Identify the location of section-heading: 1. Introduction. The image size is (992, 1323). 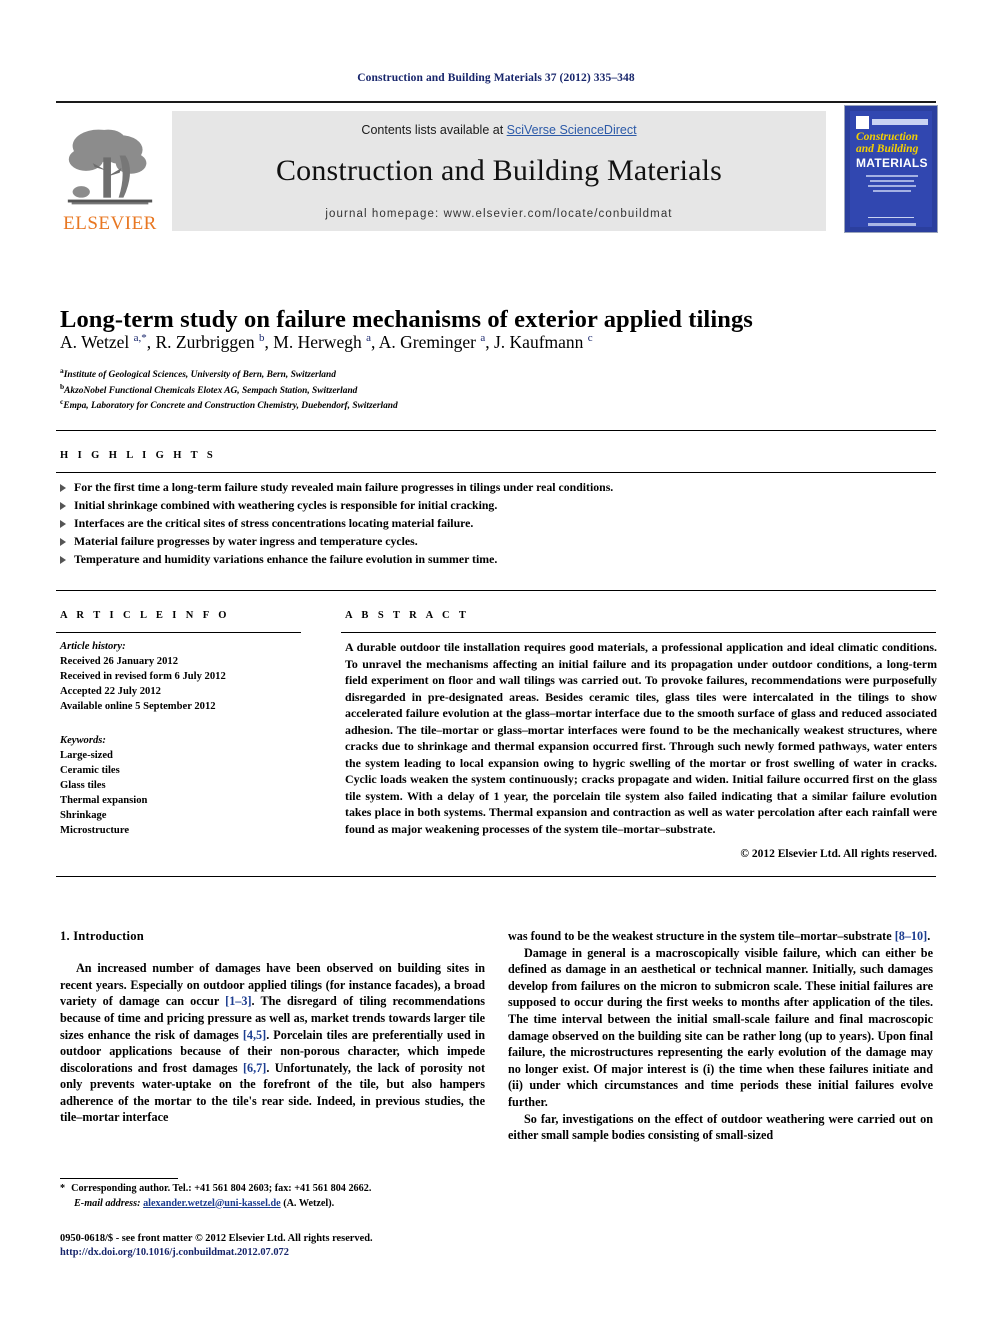
(102, 936).